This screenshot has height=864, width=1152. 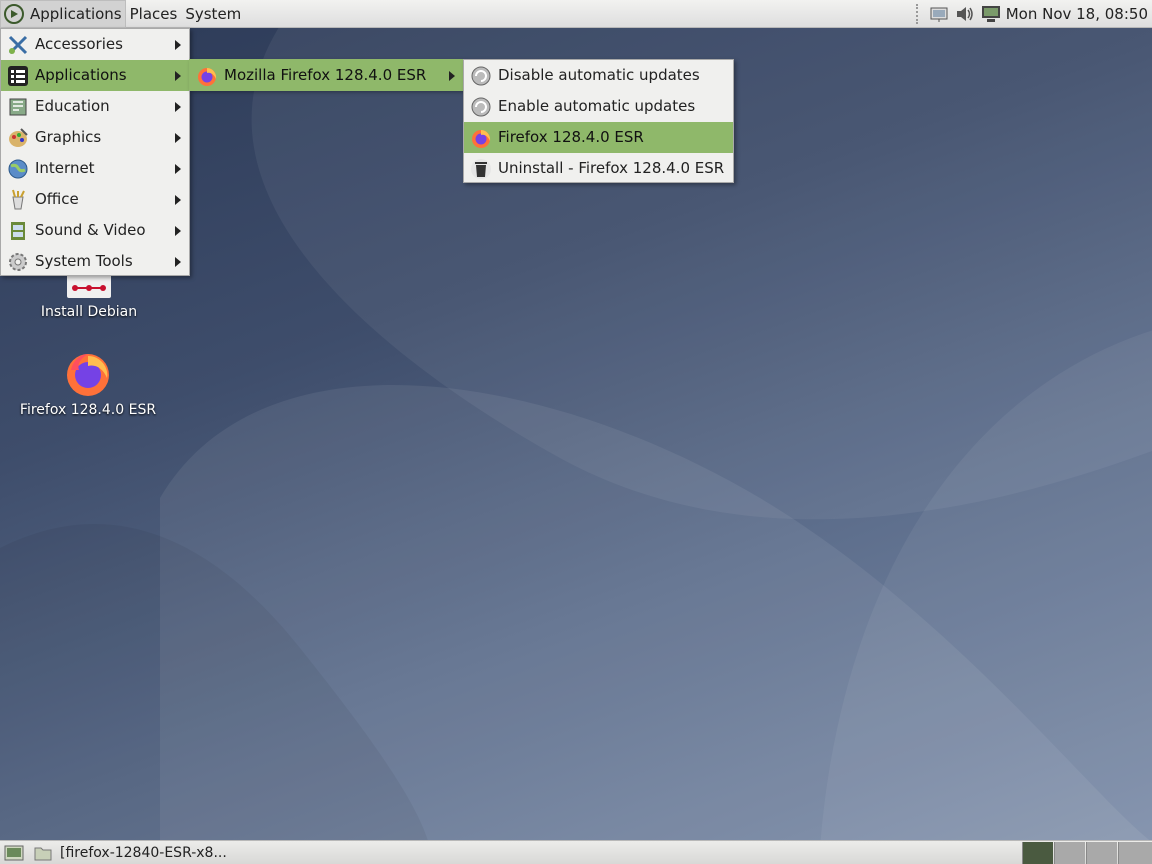 I want to click on accessories-icon, so click(x=18, y=45).